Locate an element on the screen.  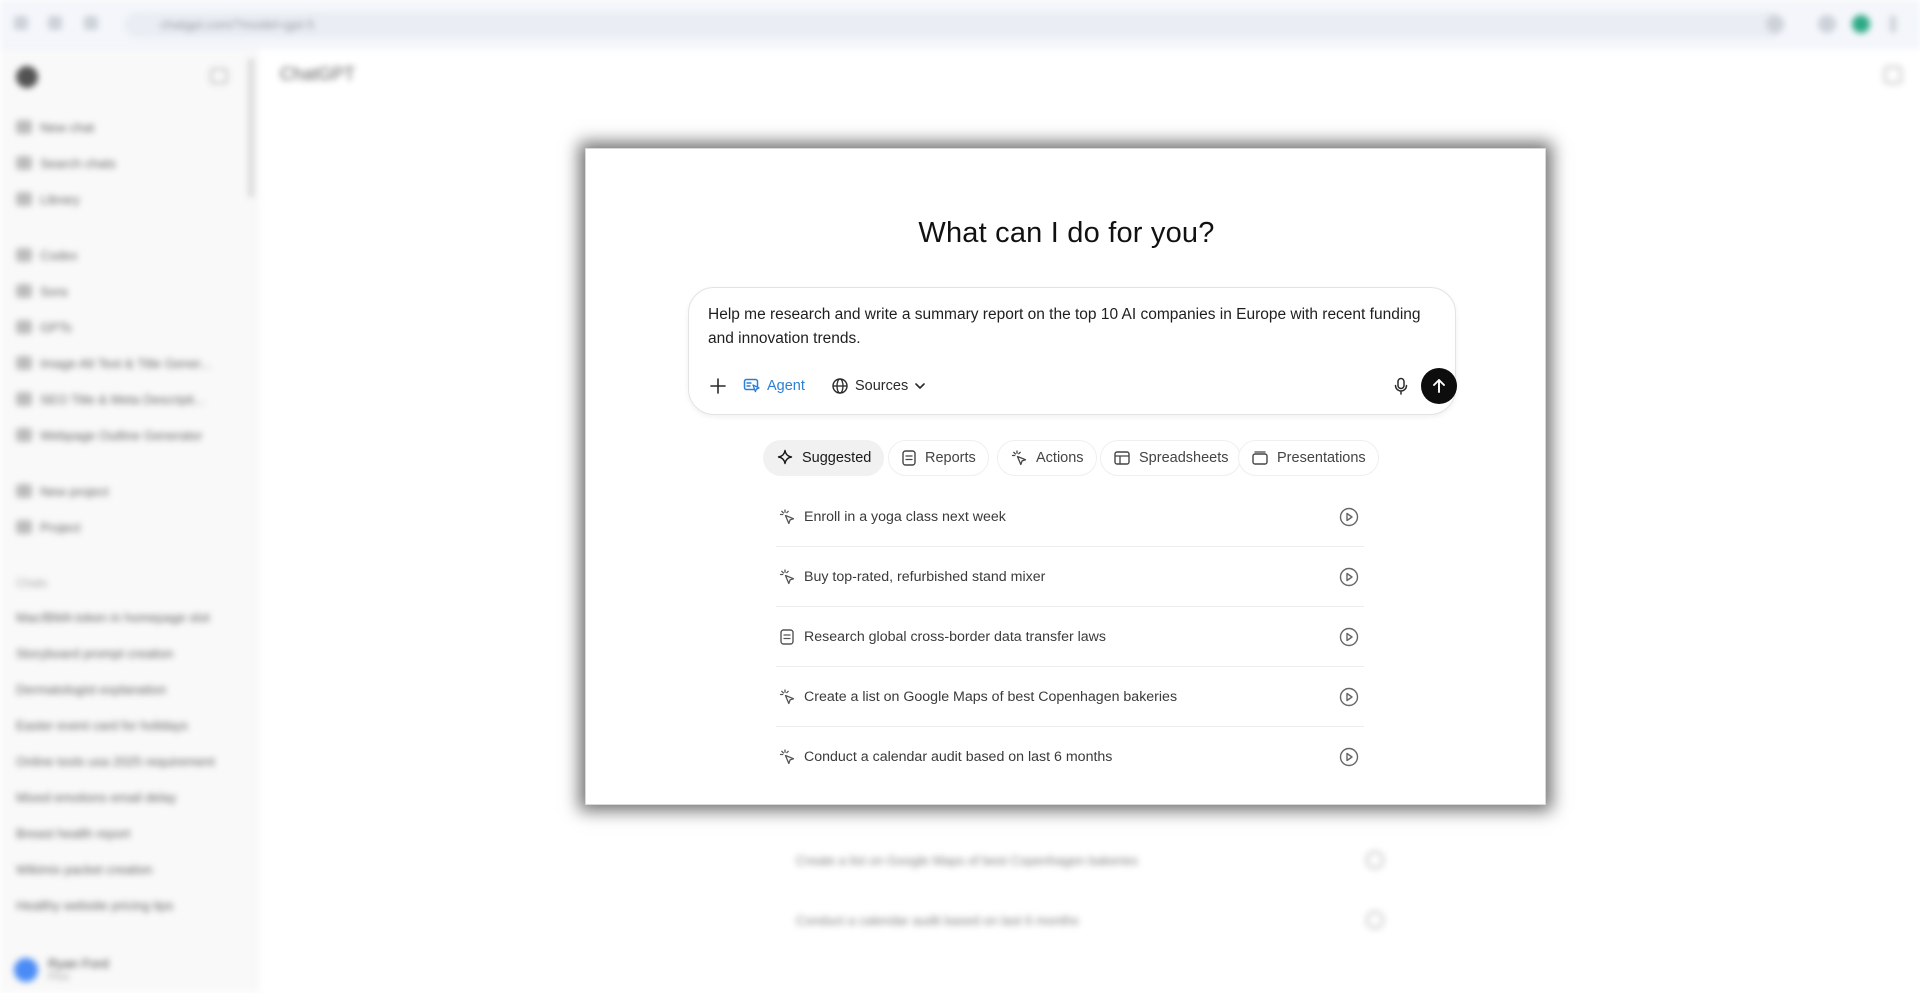
agent-mode-button: Agent is located at coordinates (774, 386).